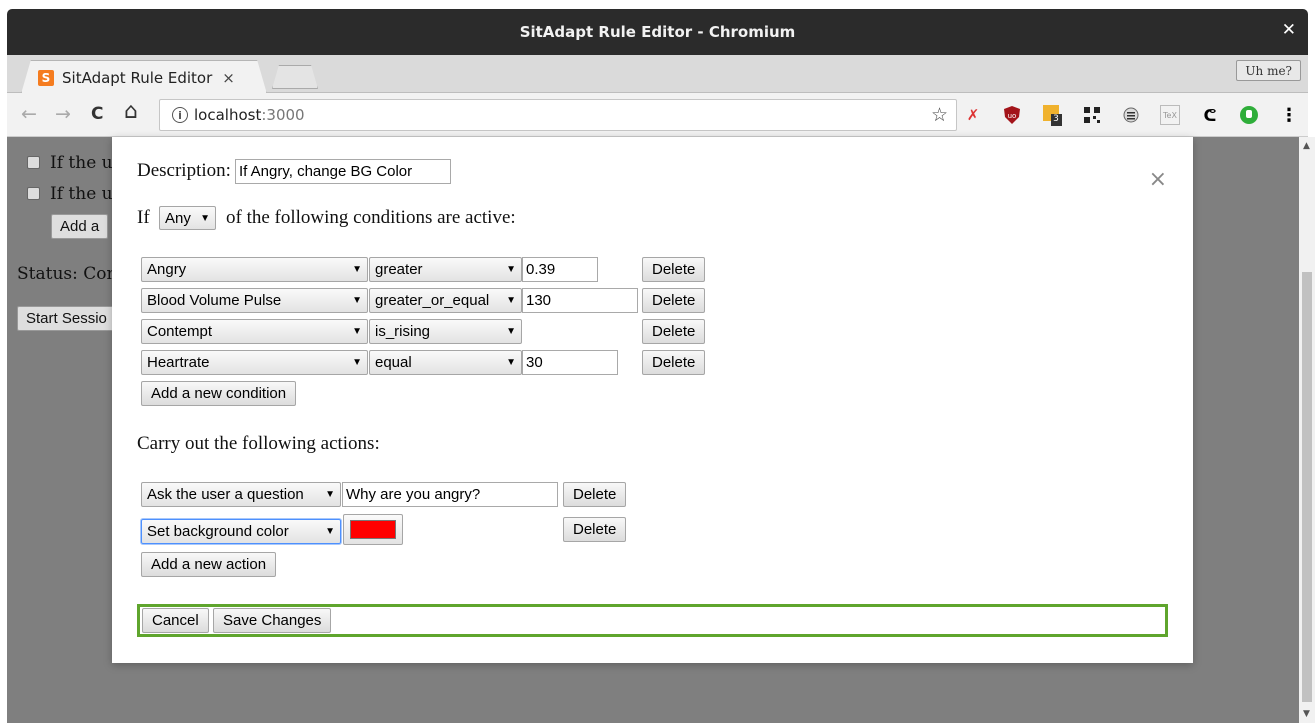  Describe the element at coordinates (1210, 115) in the screenshot. I see `paw-icon: ᕦ` at that location.